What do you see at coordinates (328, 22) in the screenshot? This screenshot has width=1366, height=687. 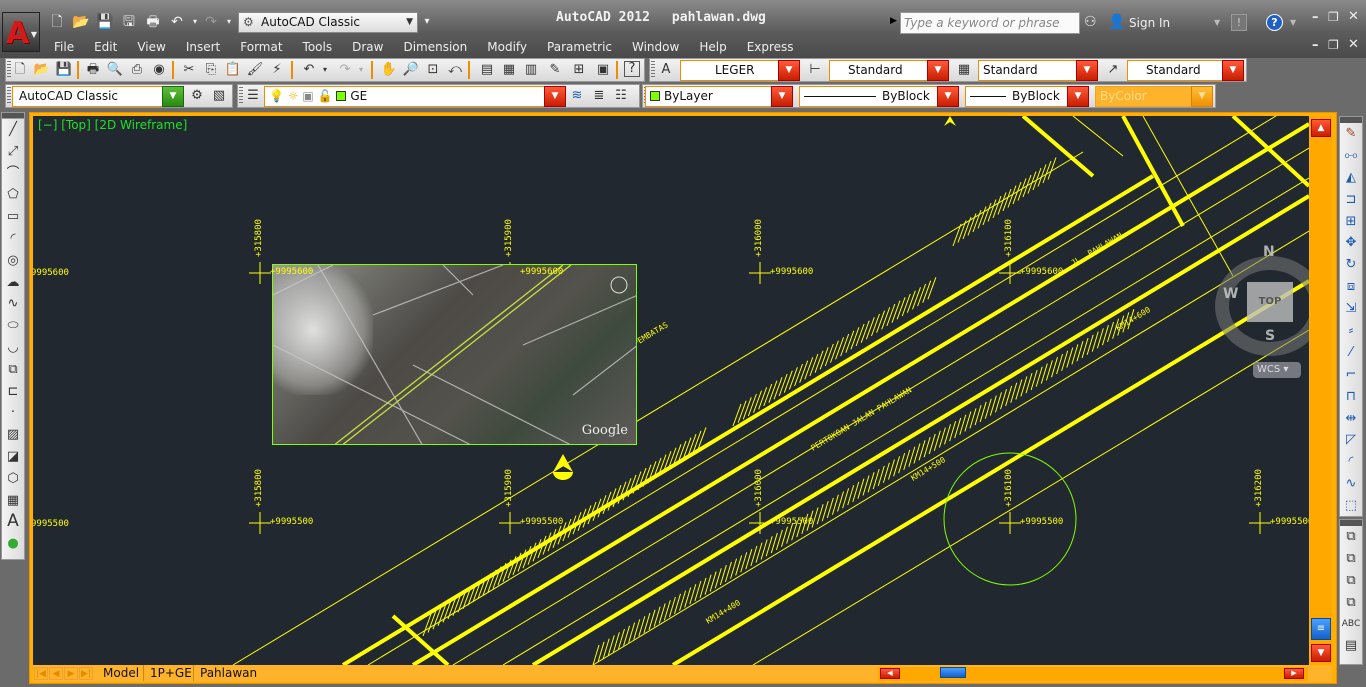 I see `workspace-switcher: ⚙ AutoCAD Classic ▼` at bounding box center [328, 22].